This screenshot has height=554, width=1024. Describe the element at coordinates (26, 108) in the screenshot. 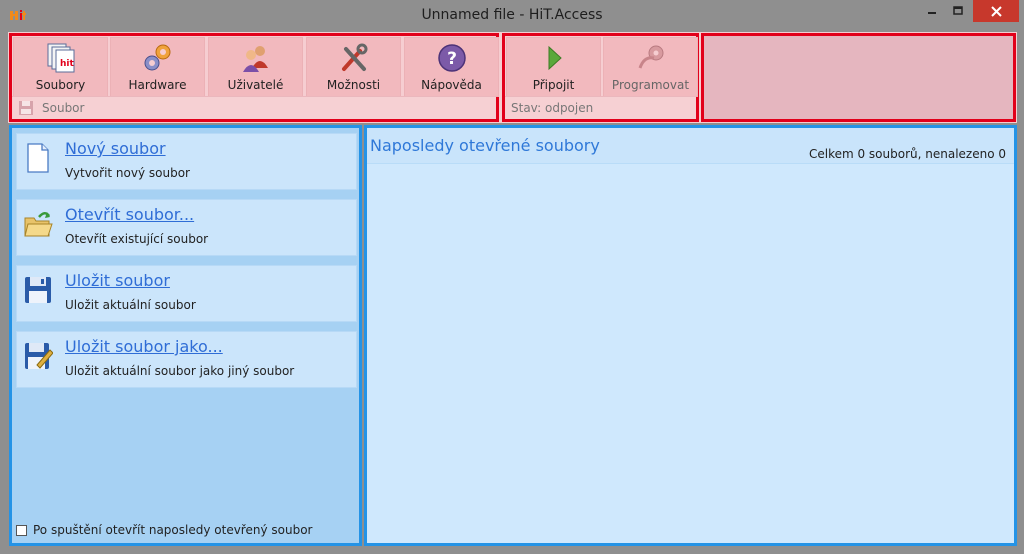

I see `save-small-icon` at that location.